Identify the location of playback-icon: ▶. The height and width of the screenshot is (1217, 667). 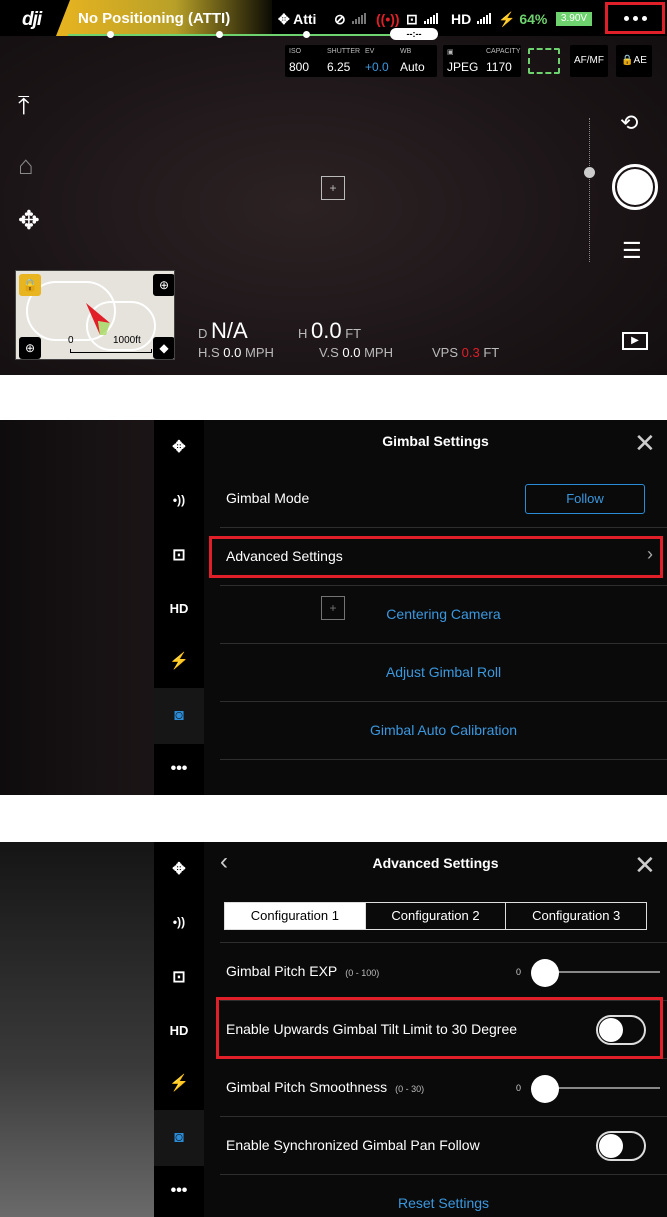
(635, 341).